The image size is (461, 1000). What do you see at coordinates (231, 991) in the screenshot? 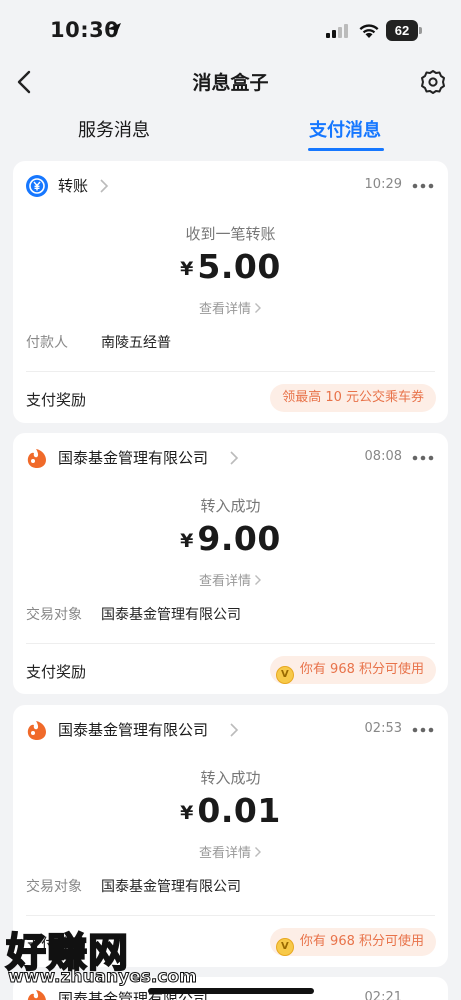
I see `home-indicator` at bounding box center [231, 991].